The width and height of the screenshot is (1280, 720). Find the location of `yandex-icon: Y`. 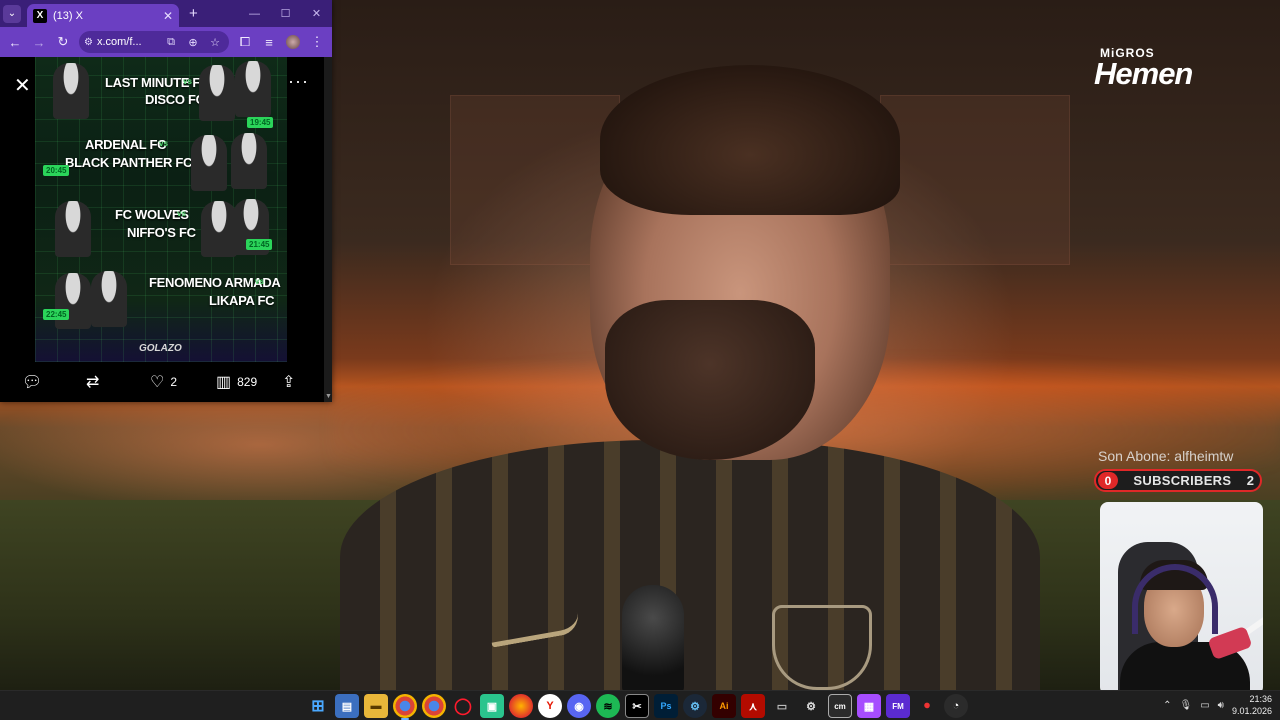

yandex-icon: Y is located at coordinates (550, 706).